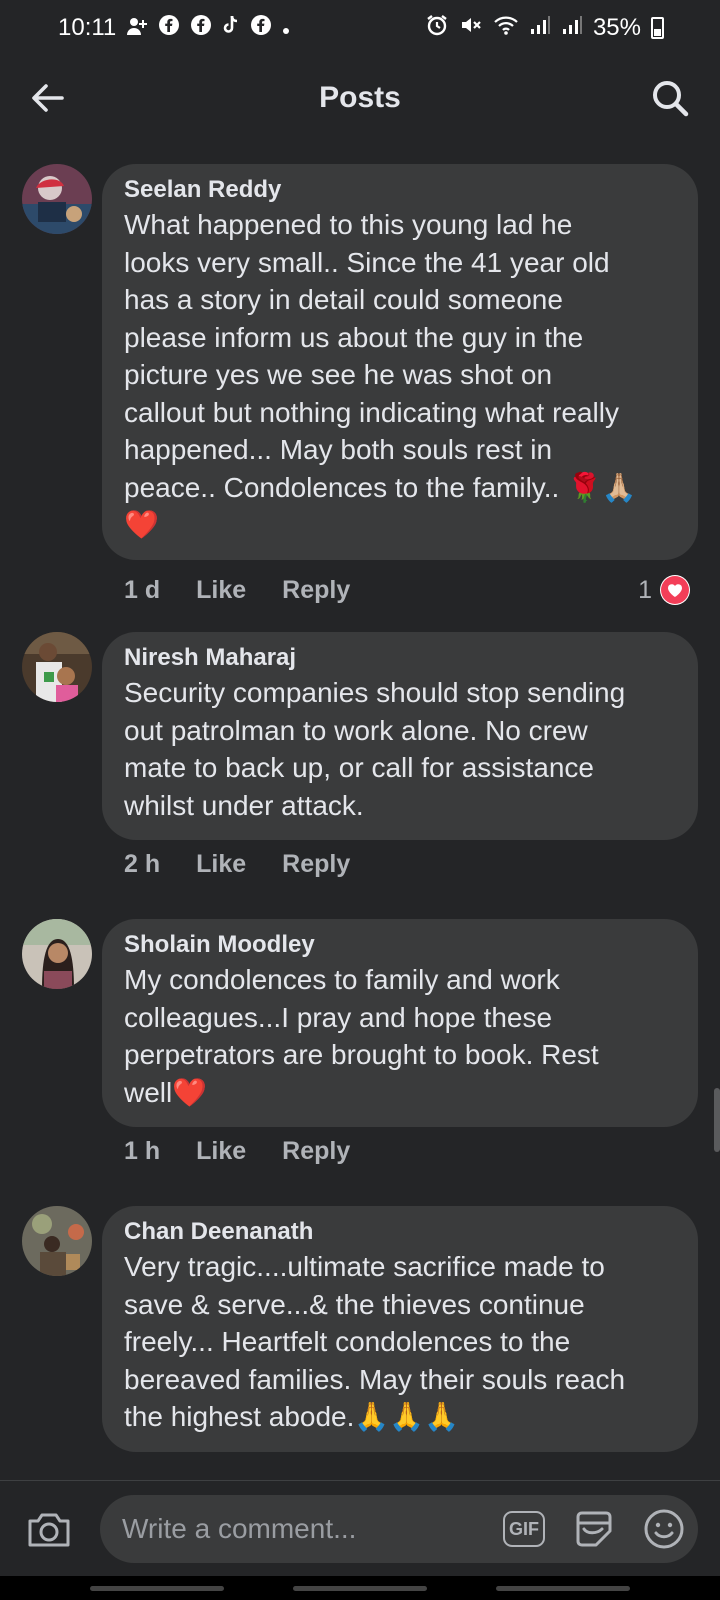 The height and width of the screenshot is (1600, 720). I want to click on comment-author: Seelan Reddy, so click(400, 190).